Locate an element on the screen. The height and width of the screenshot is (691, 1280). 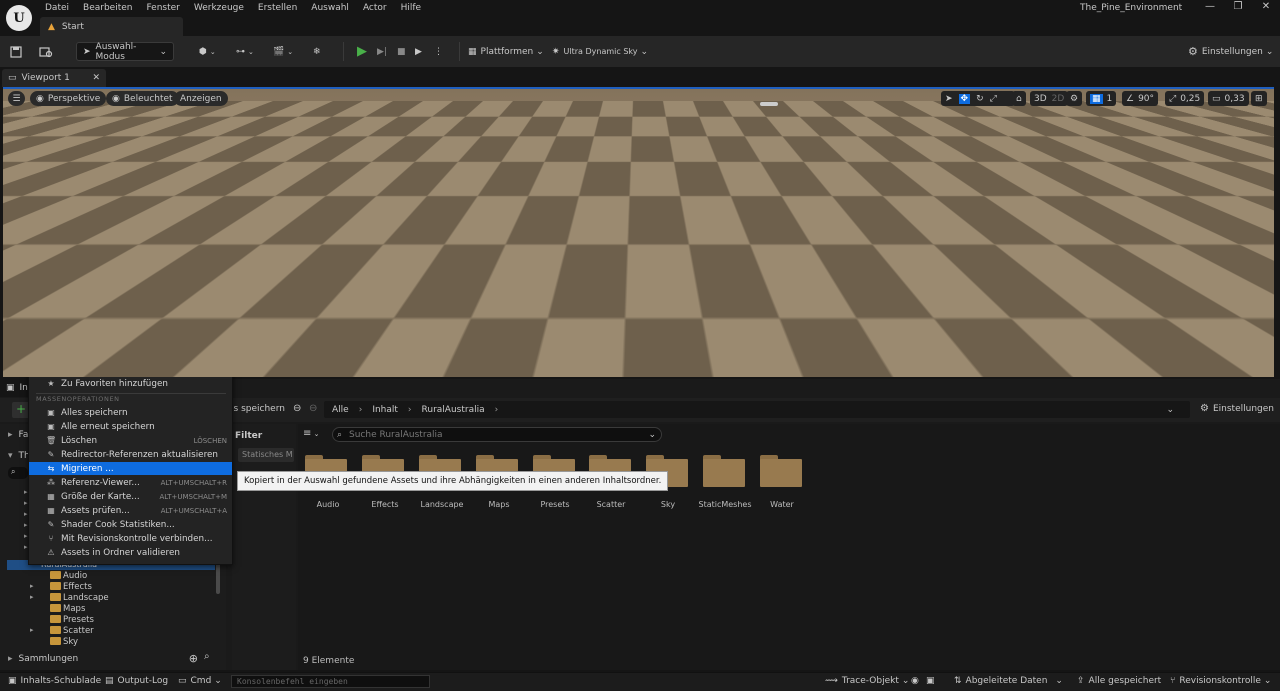
maximize-viewport-icon: ⊞ is located at coordinates (1259, 98).